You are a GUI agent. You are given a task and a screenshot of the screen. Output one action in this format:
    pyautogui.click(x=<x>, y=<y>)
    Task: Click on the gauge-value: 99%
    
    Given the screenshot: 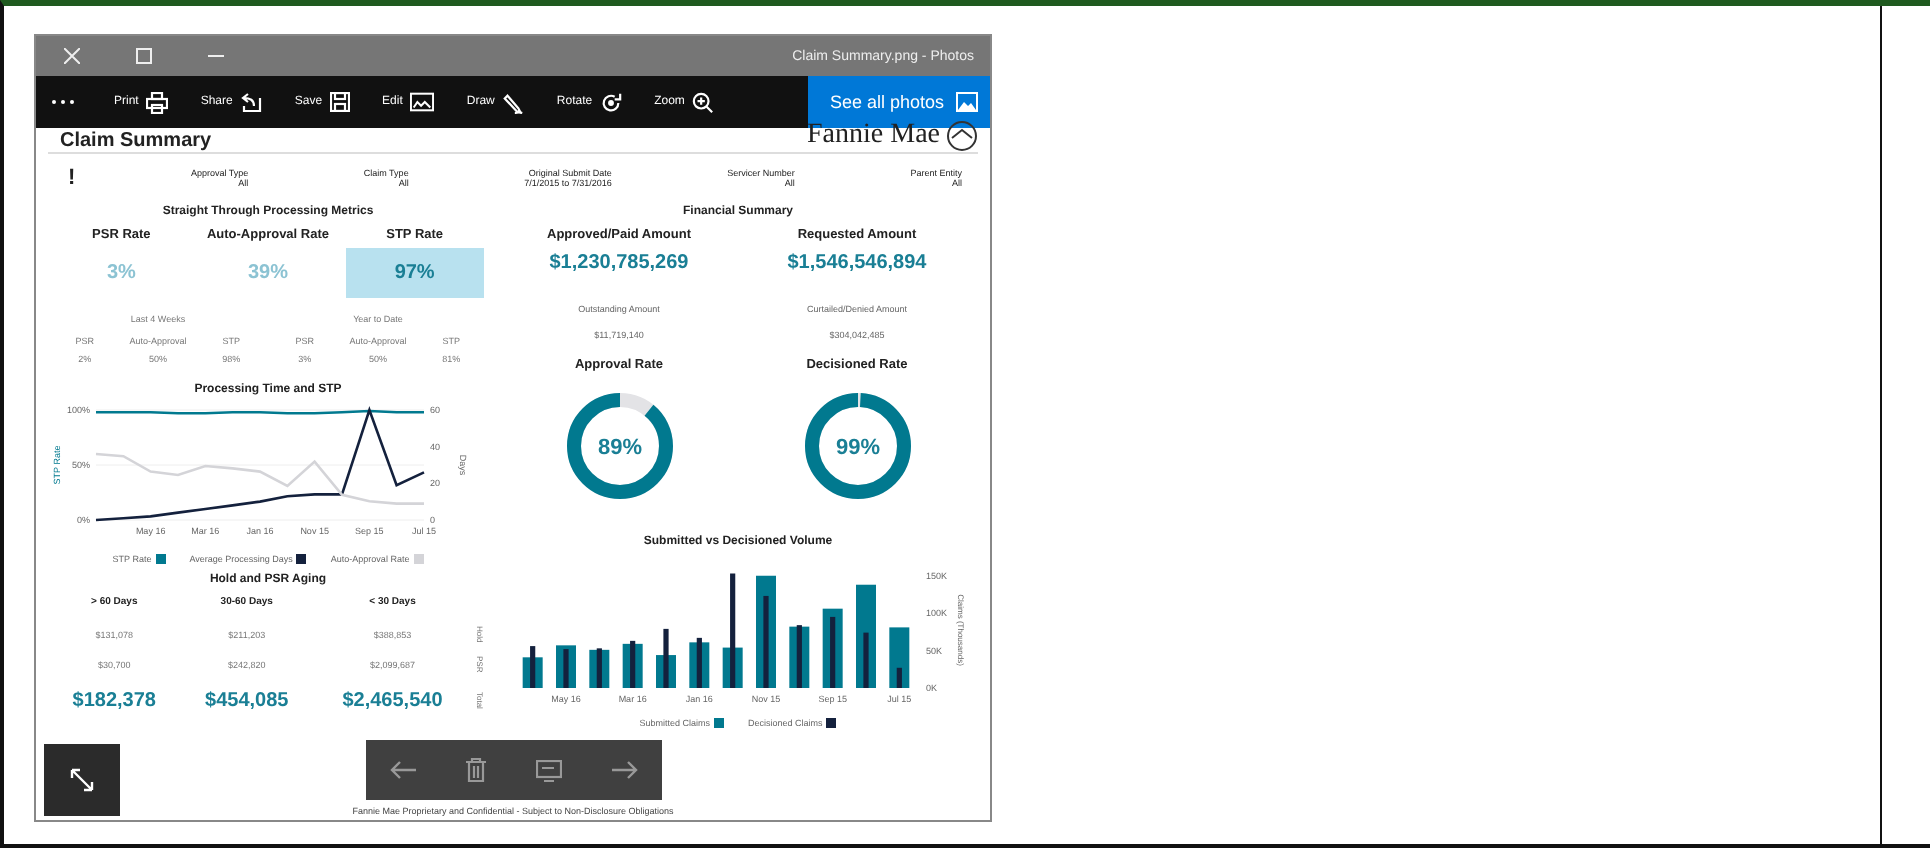 What is the action you would take?
    pyautogui.click(x=857, y=448)
    